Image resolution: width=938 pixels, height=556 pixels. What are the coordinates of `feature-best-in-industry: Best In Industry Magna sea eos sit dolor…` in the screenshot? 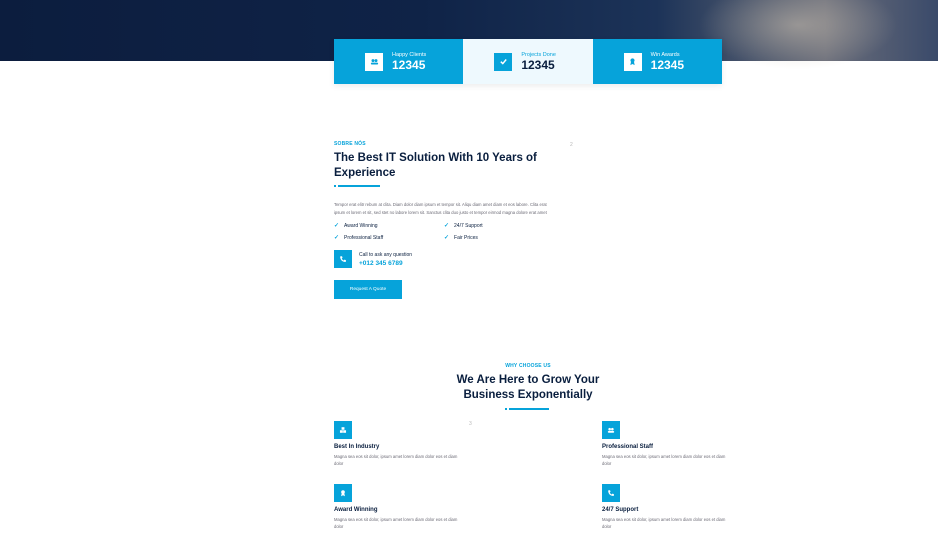 It's located at (399, 444).